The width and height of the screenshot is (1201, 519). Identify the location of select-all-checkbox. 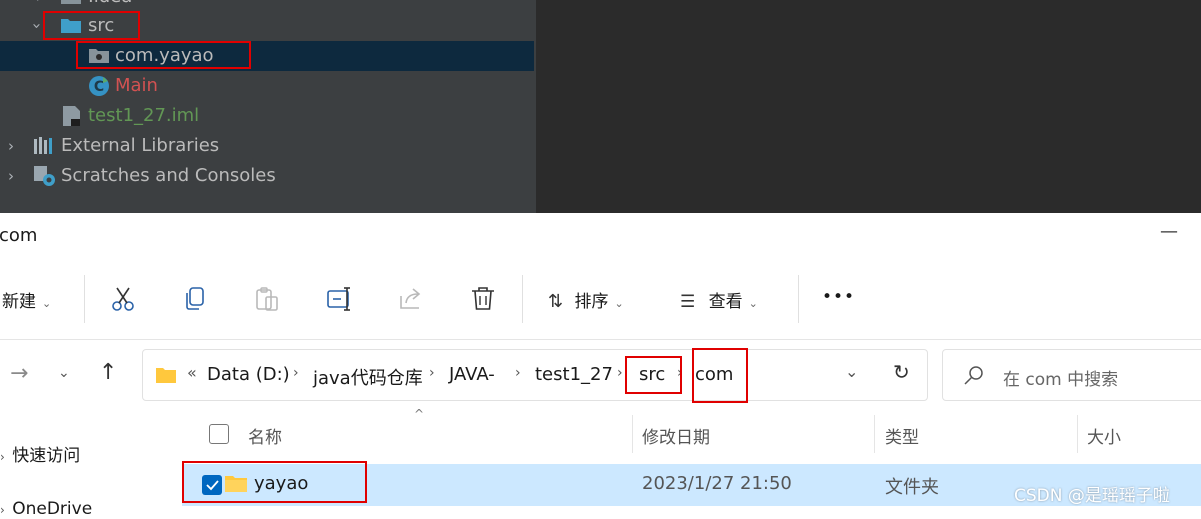
(219, 434).